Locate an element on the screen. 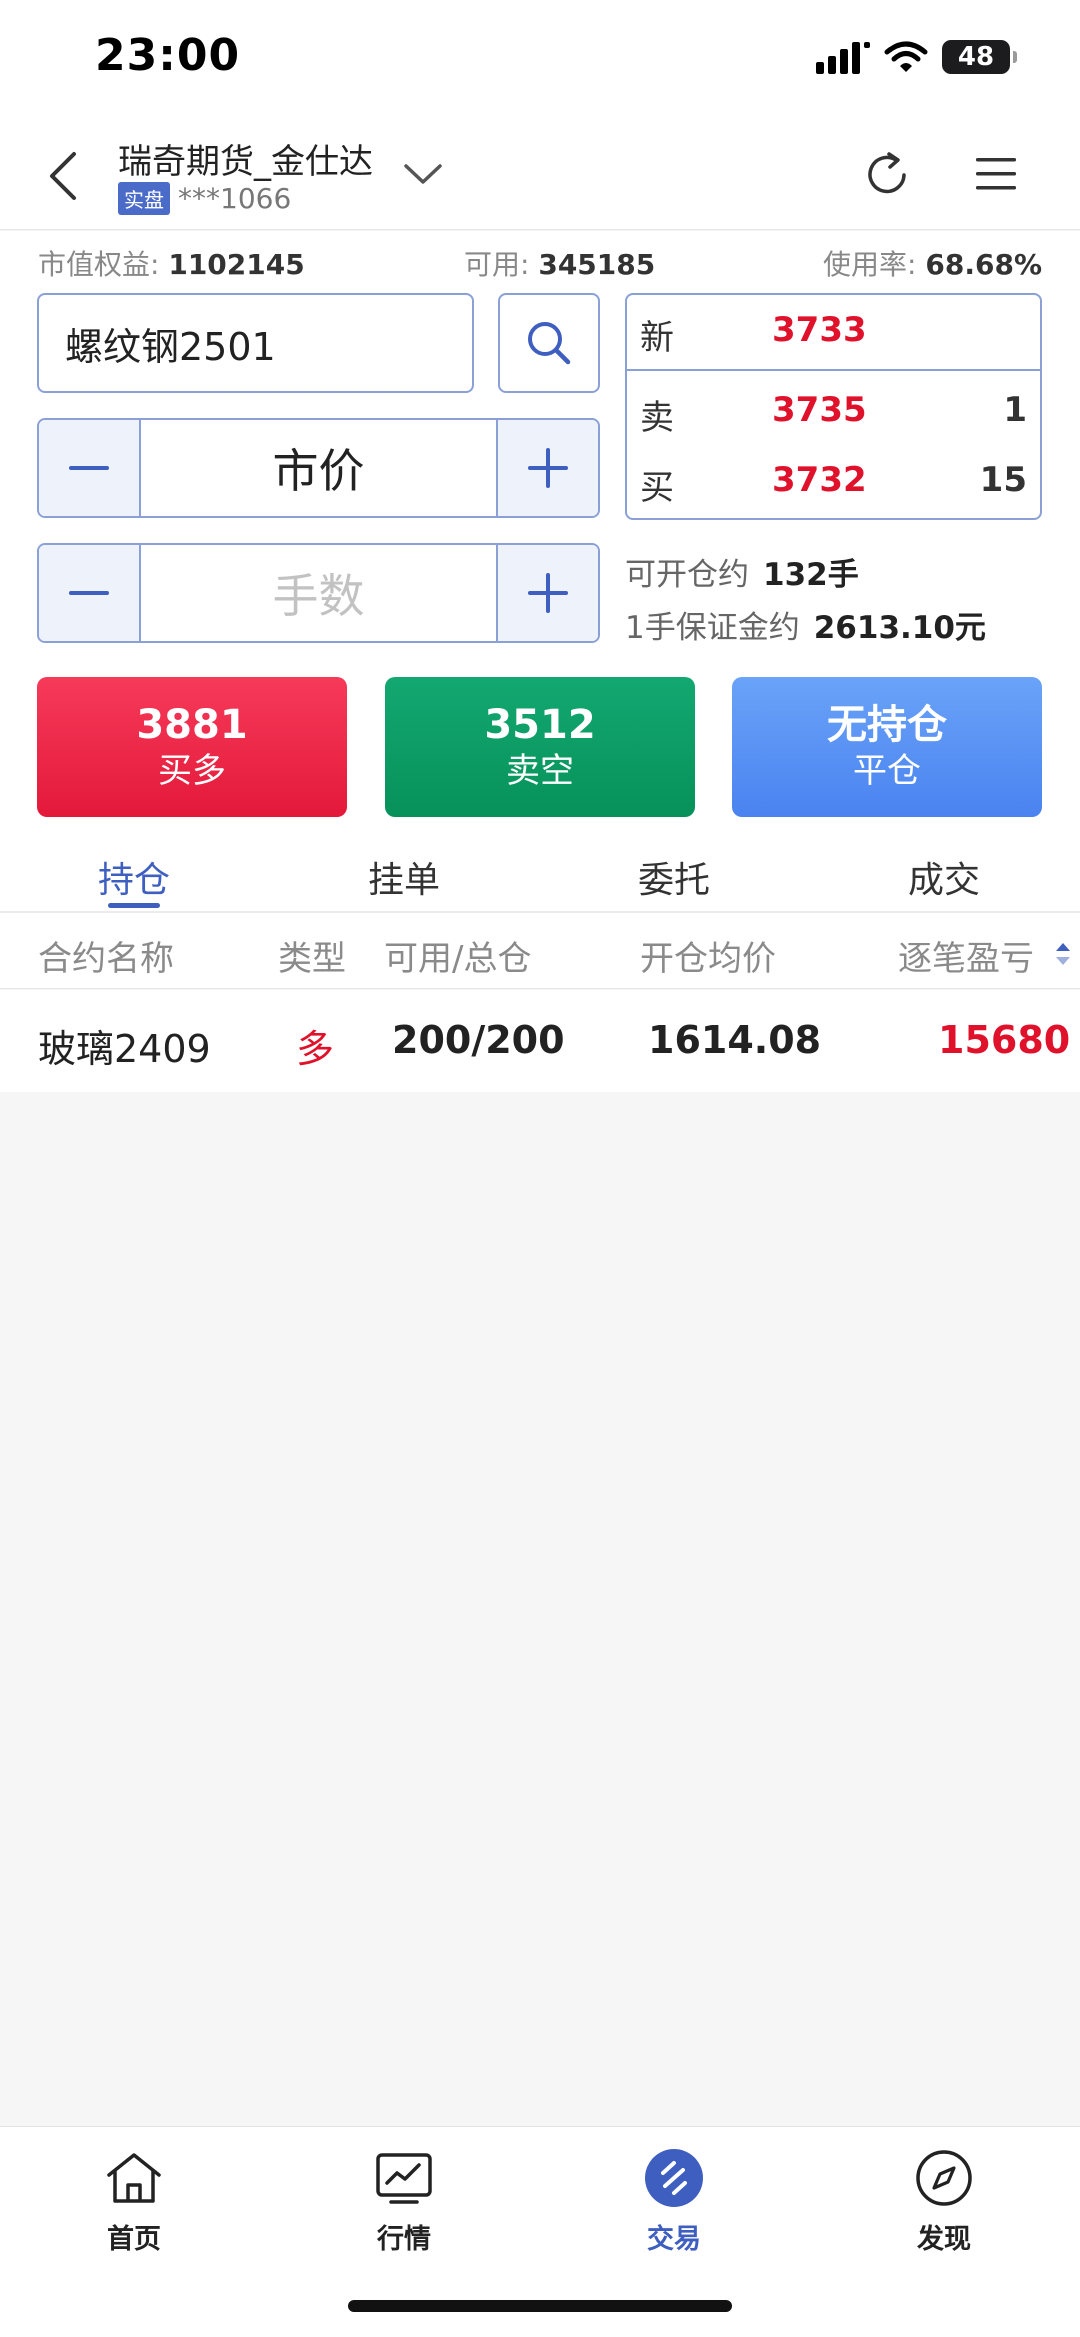 The width and height of the screenshot is (1080, 2337). available-funds: 可用: 345185 is located at coordinates (559, 263).